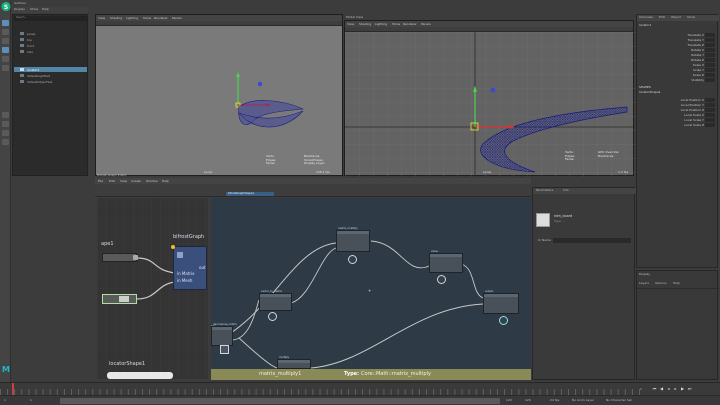 The width and height of the screenshot is (720, 405). What do you see at coordinates (177, 18) in the screenshot?
I see `vp-menu-panels: Panels` at bounding box center [177, 18].